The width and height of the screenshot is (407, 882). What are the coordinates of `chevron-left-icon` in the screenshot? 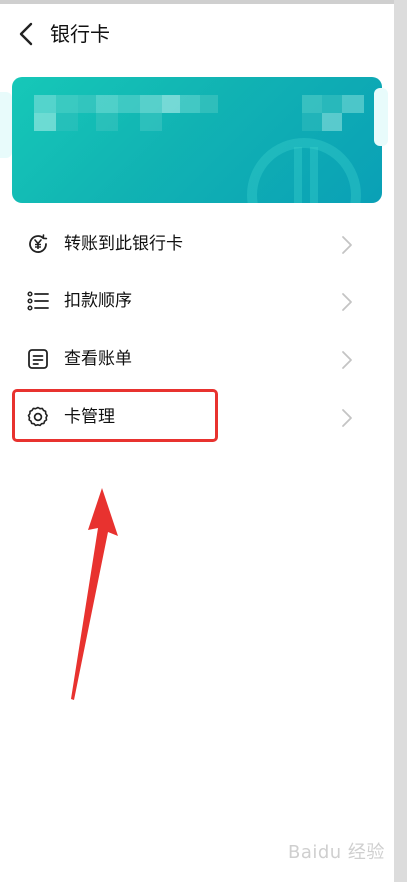 It's located at (26, 34).